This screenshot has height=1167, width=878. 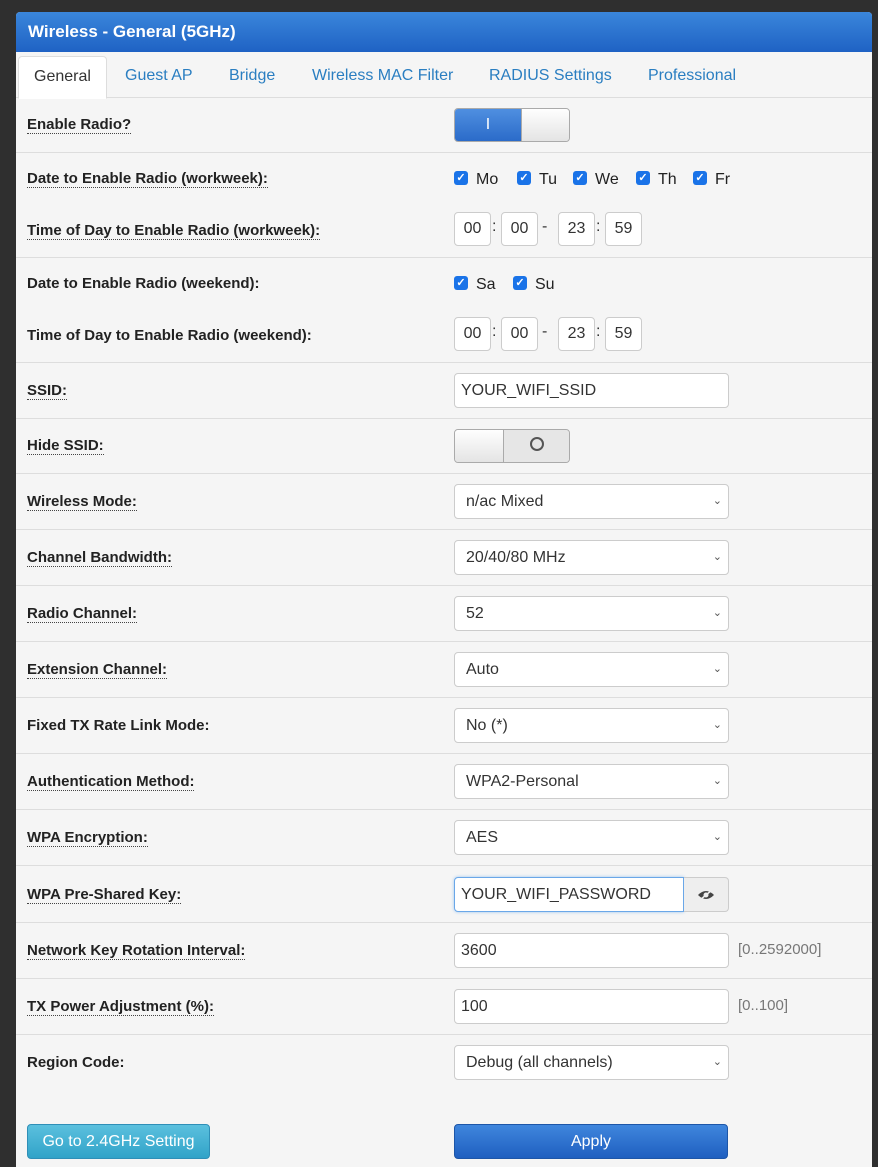 What do you see at coordinates (444, 446) in the screenshot?
I see `hide-ssid-row: Hide SSID:` at bounding box center [444, 446].